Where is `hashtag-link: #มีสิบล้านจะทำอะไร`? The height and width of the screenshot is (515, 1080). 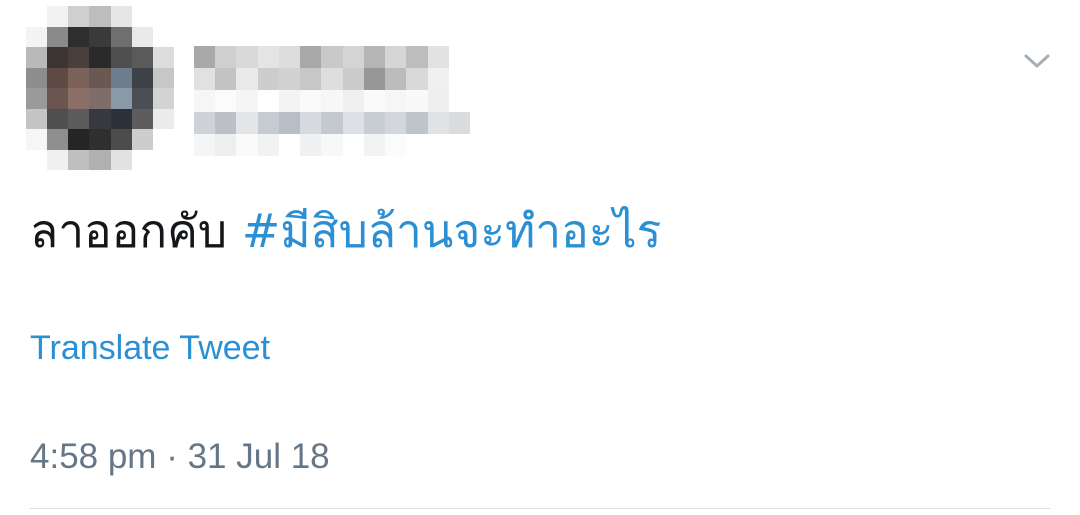 hashtag-link: #มีสิบล้านจะทำอะไร is located at coordinates (452, 231).